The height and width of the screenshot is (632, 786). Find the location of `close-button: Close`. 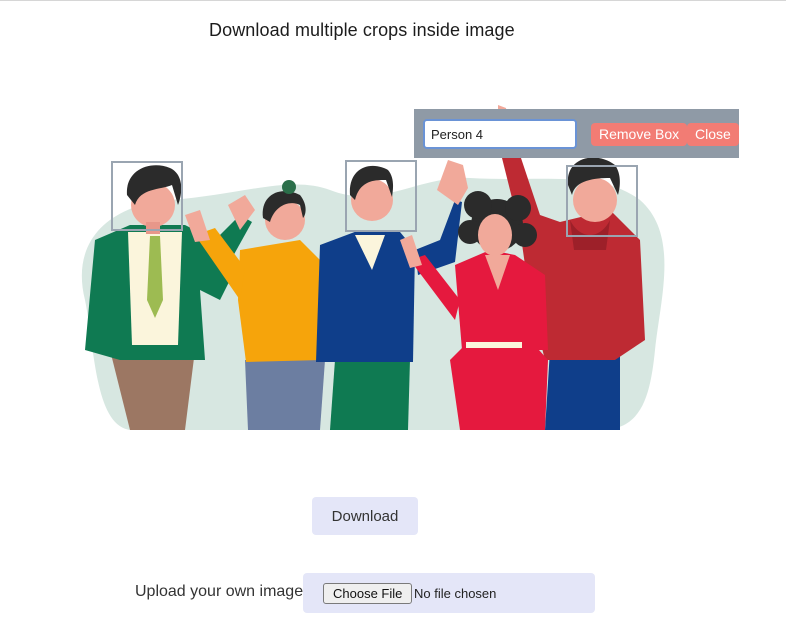

close-button: Close is located at coordinates (713, 134).